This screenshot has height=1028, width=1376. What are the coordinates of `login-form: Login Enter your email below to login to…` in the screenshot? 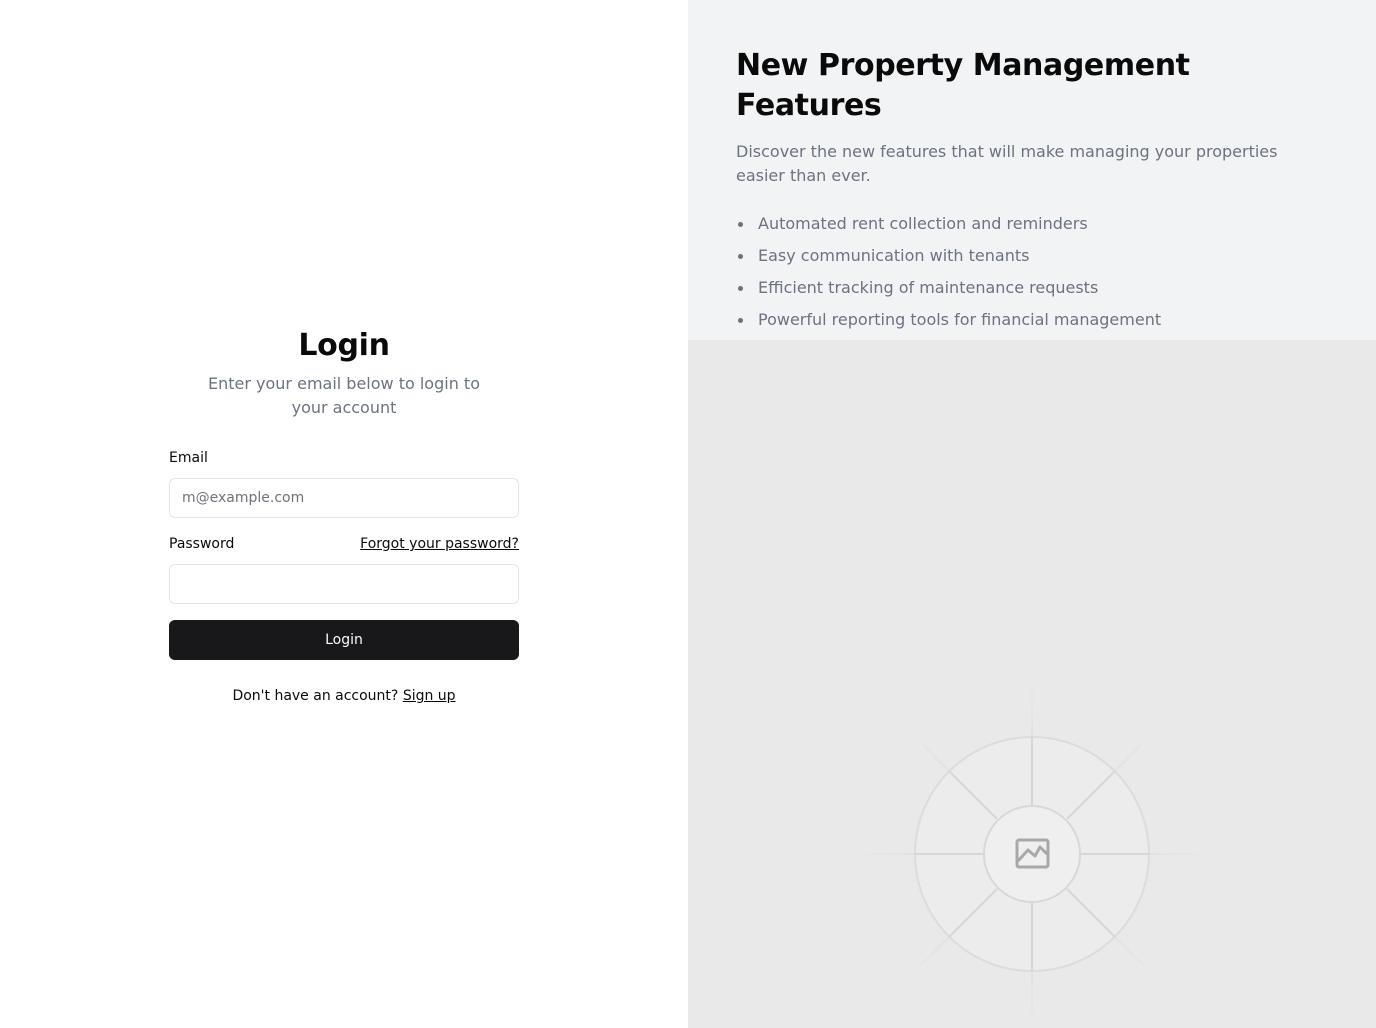 It's located at (344, 516).